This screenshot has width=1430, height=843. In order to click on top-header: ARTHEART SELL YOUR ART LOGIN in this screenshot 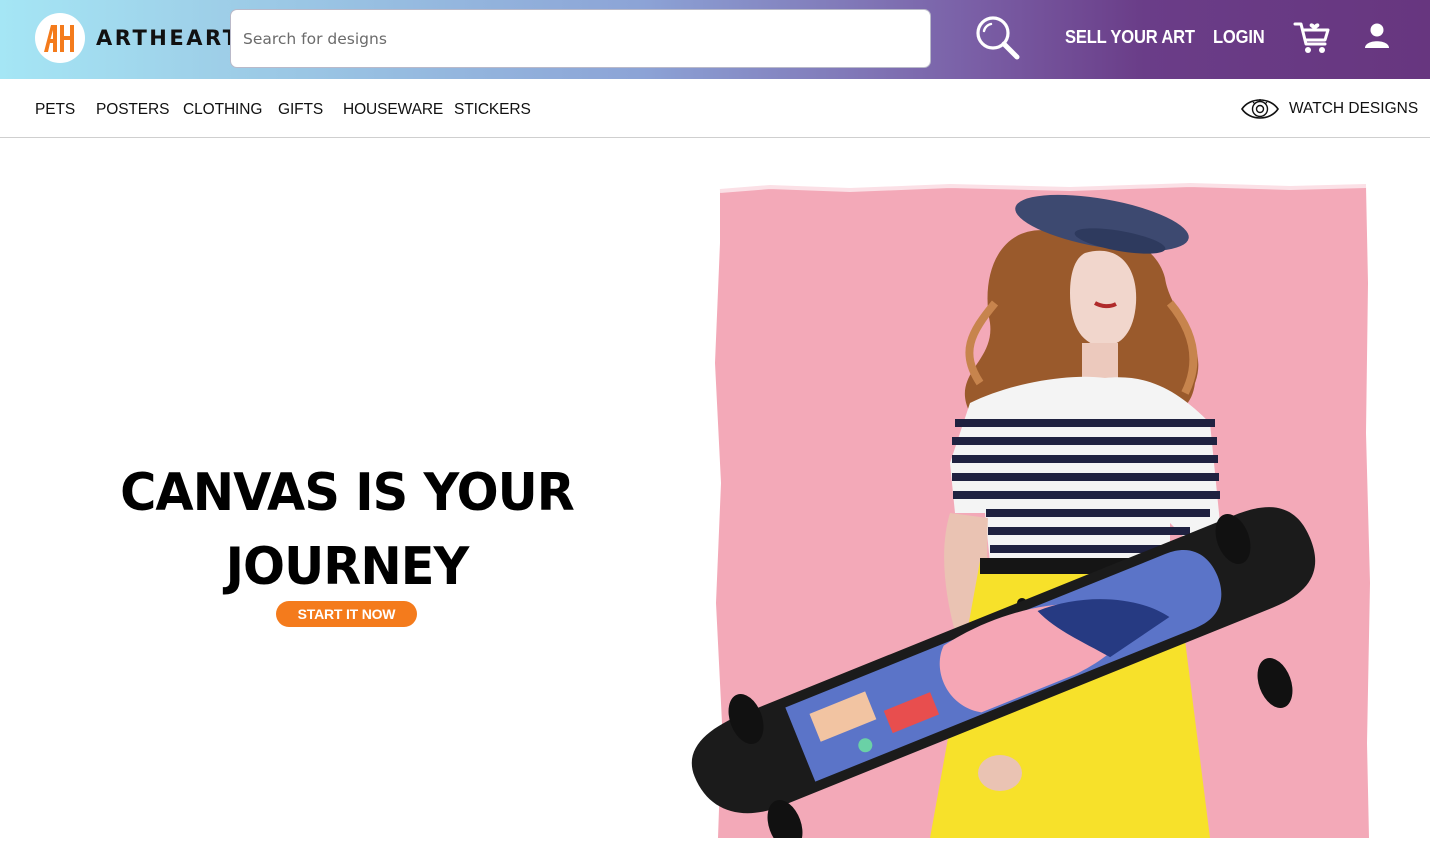, I will do `click(715, 39)`.